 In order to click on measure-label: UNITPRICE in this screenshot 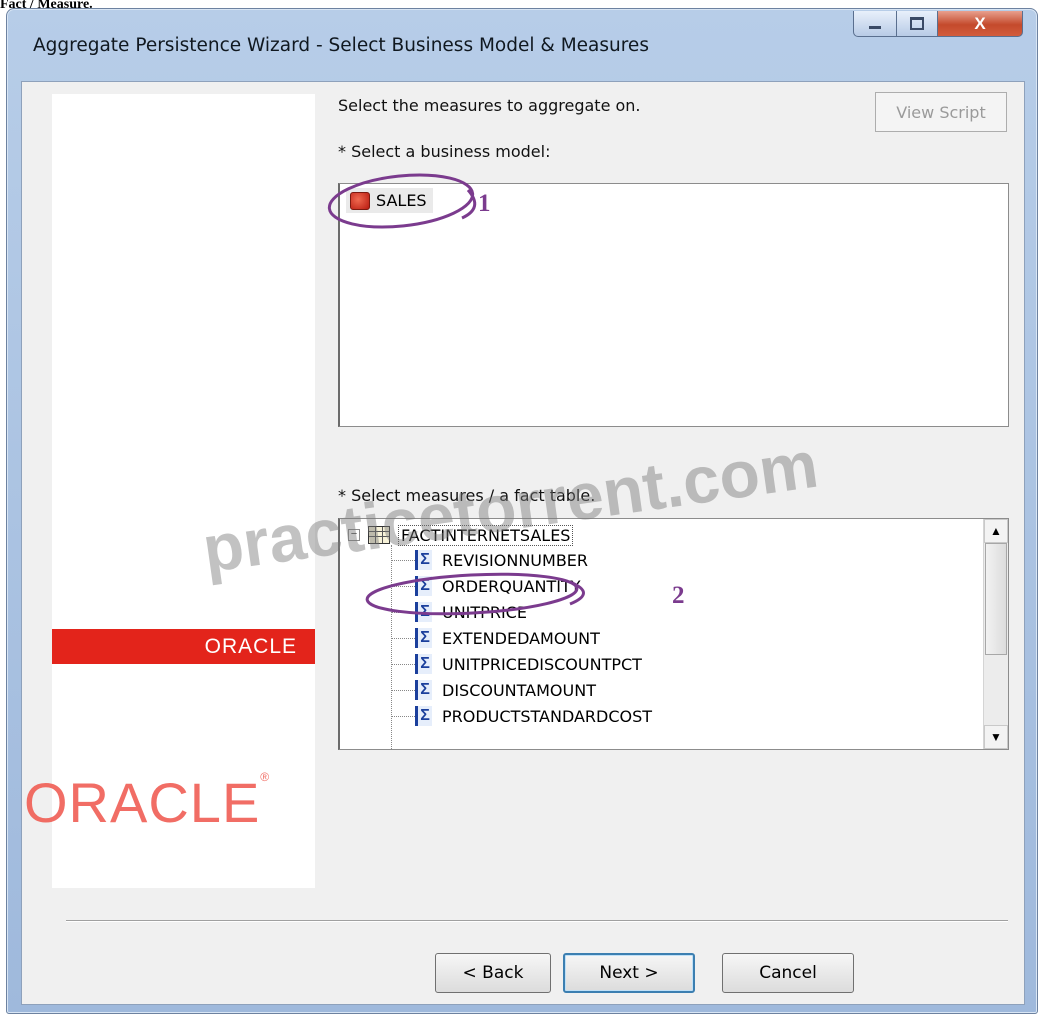, I will do `click(484, 612)`.